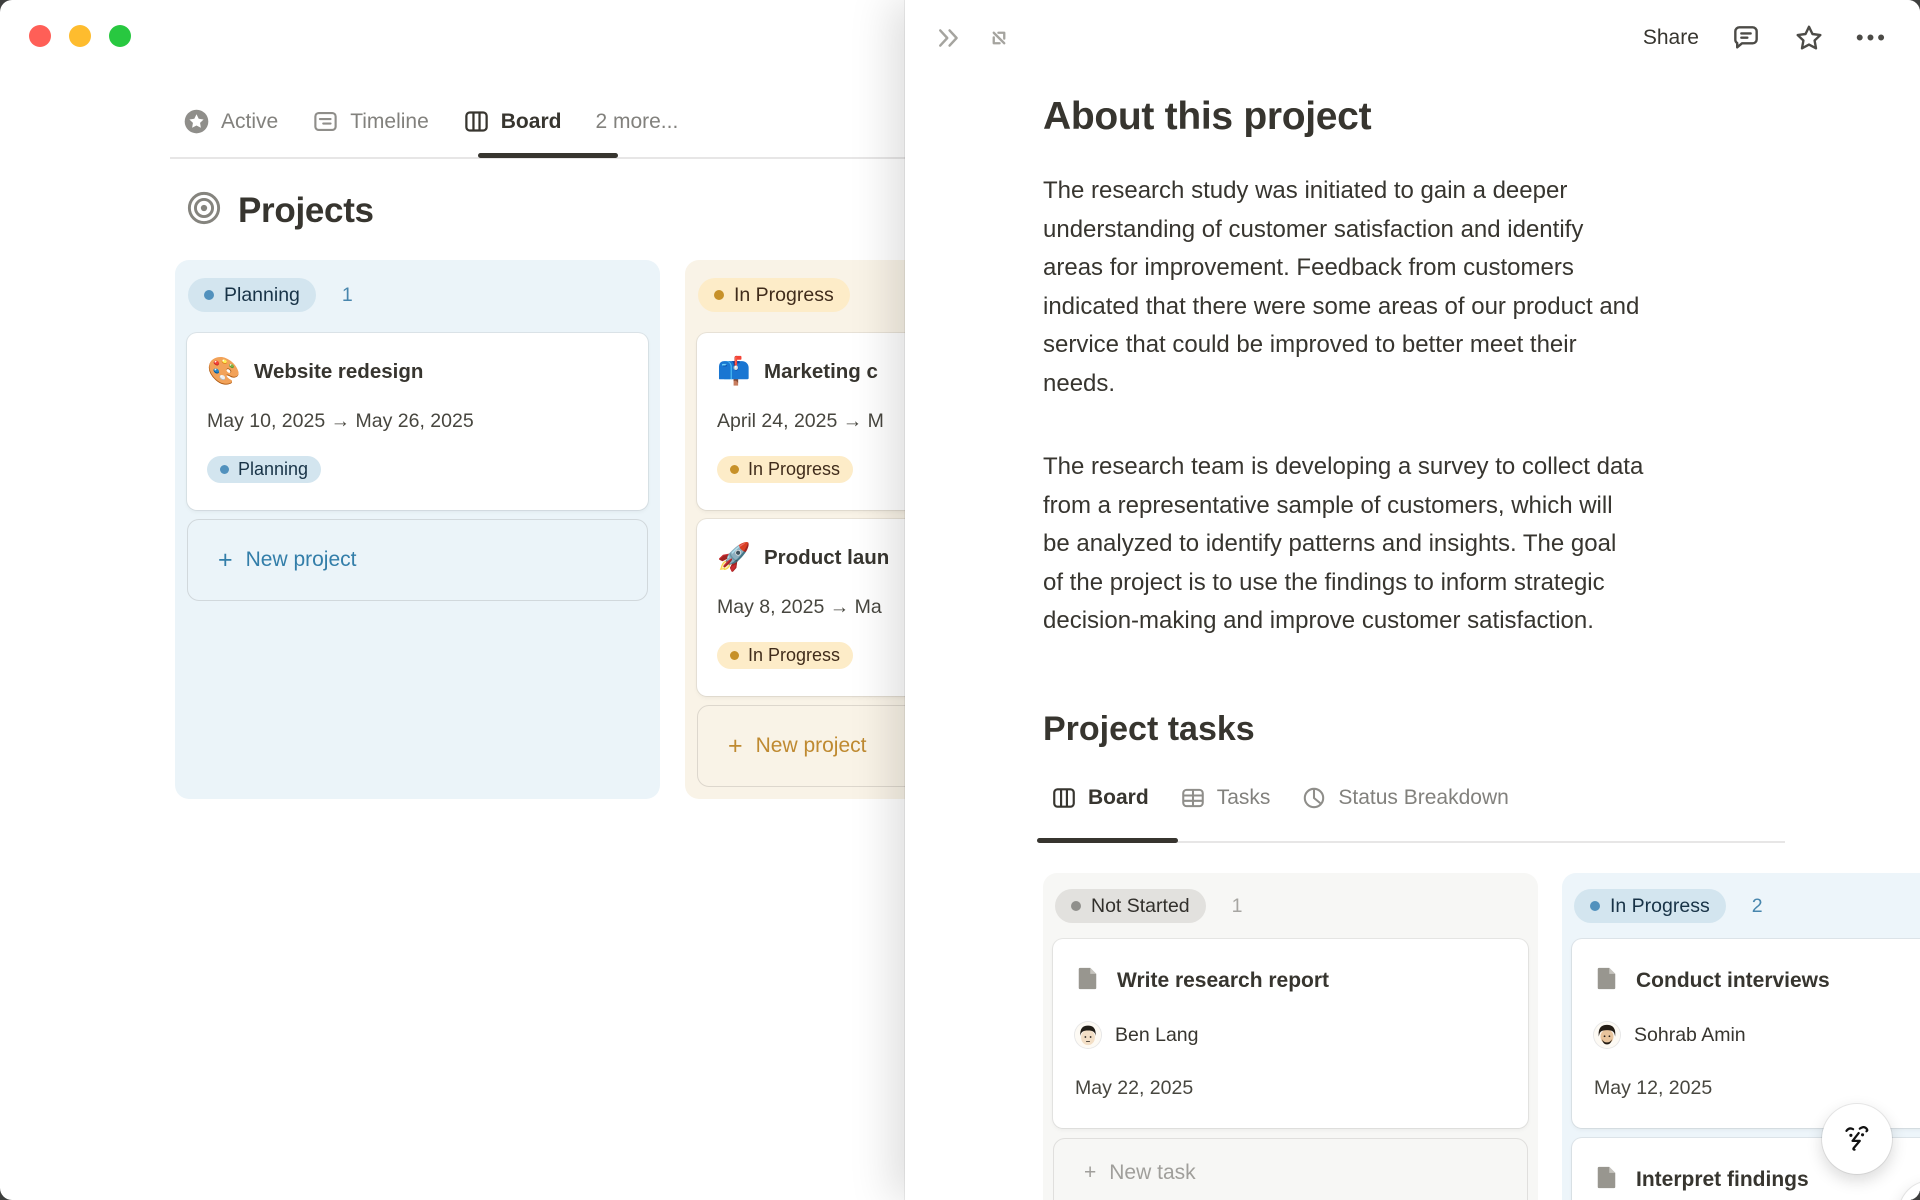 Image resolution: width=1920 pixels, height=1200 pixels. What do you see at coordinates (252, 295) in the screenshot?
I see `status-badge: Planning` at bounding box center [252, 295].